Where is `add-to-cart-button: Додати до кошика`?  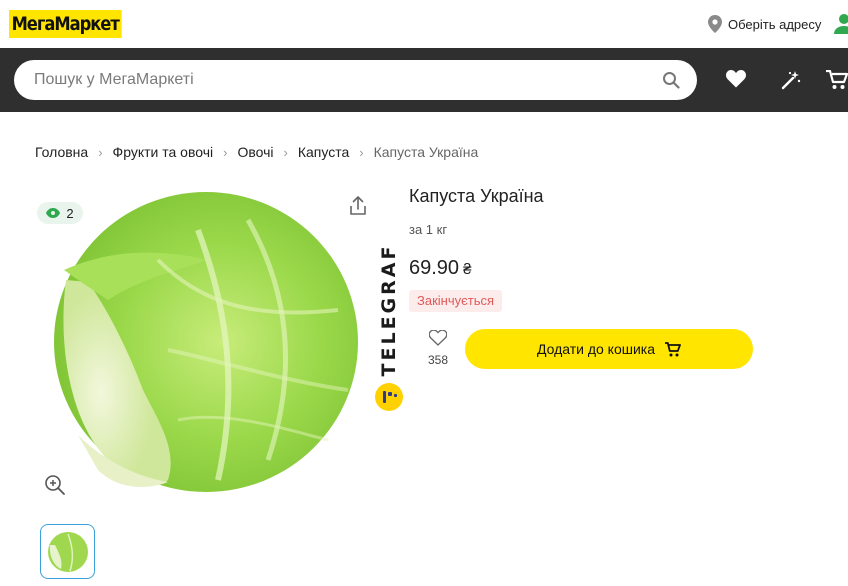 add-to-cart-button: Додати до кошика is located at coordinates (609, 349).